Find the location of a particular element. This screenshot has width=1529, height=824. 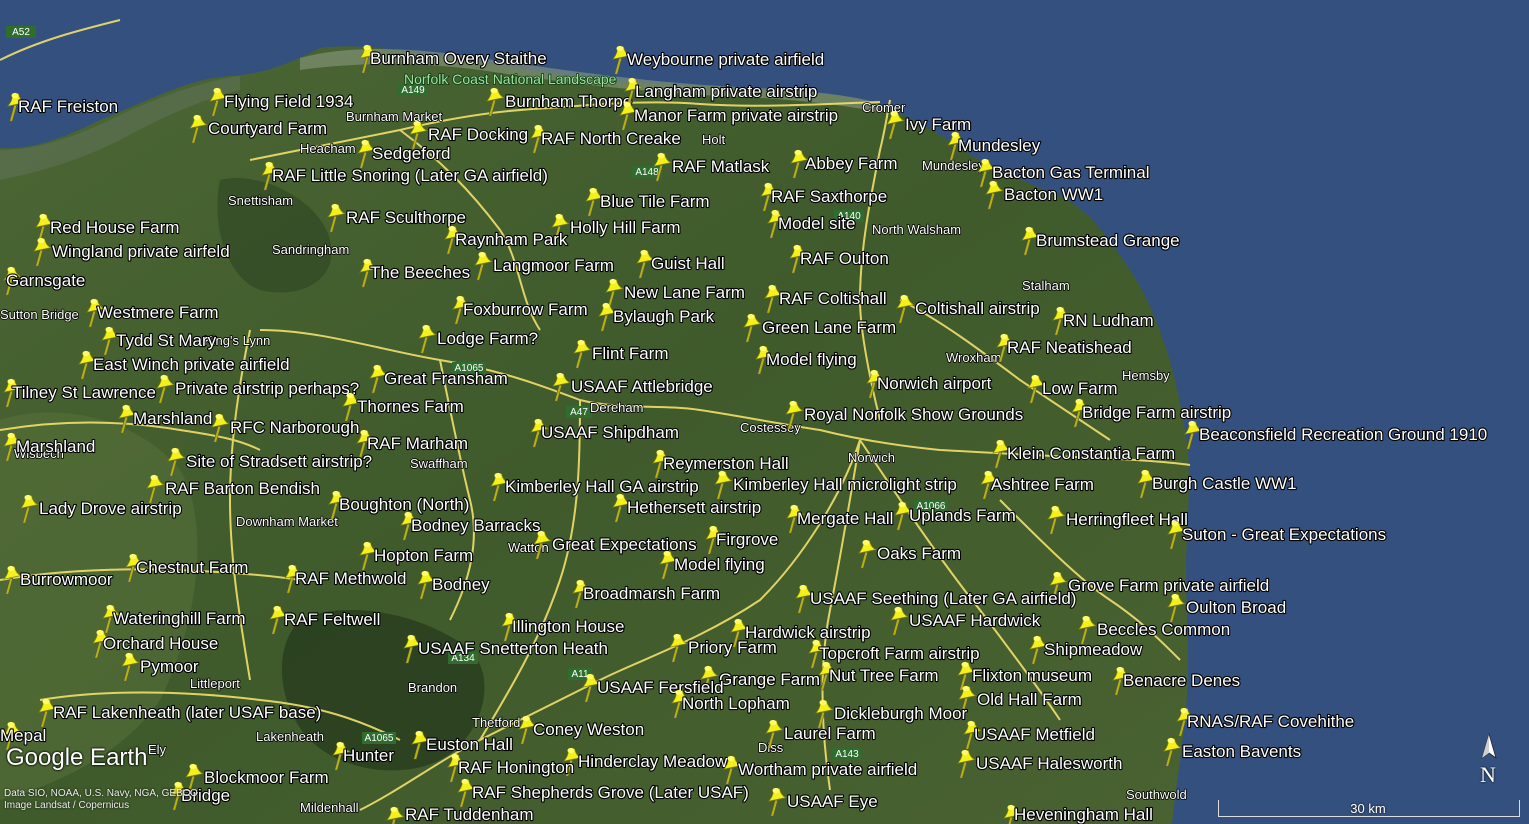

placemark-label: Abbey Farm is located at coordinates (851, 163).